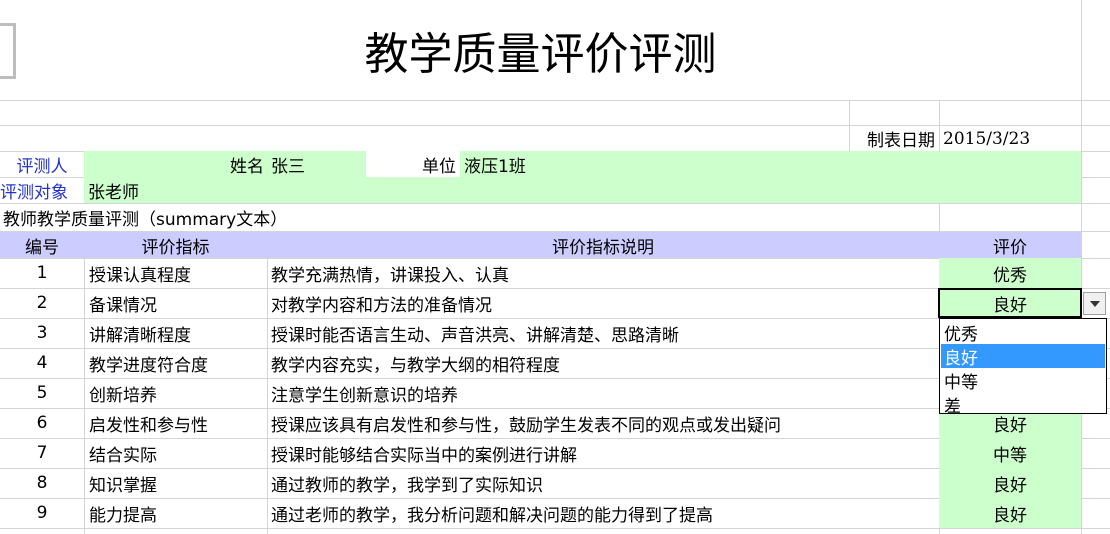 This screenshot has height=534, width=1110. Describe the element at coordinates (603, 273) in the screenshot. I see `description-cell: 教学充满热情，讲课投入、认真` at that location.